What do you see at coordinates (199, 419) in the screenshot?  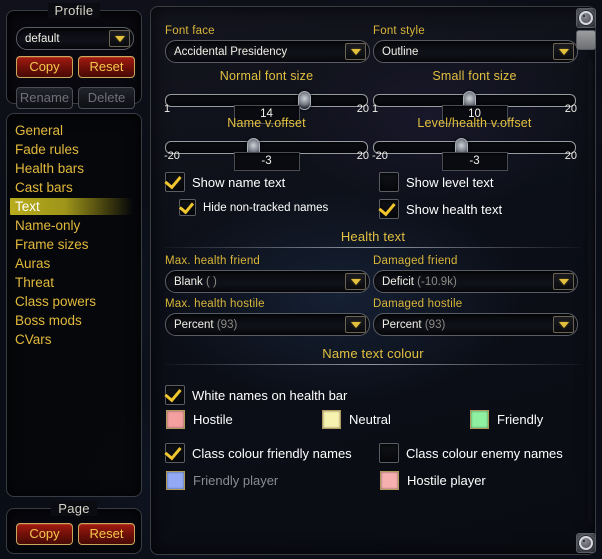 I see `swatch-hostile: Hostile` at bounding box center [199, 419].